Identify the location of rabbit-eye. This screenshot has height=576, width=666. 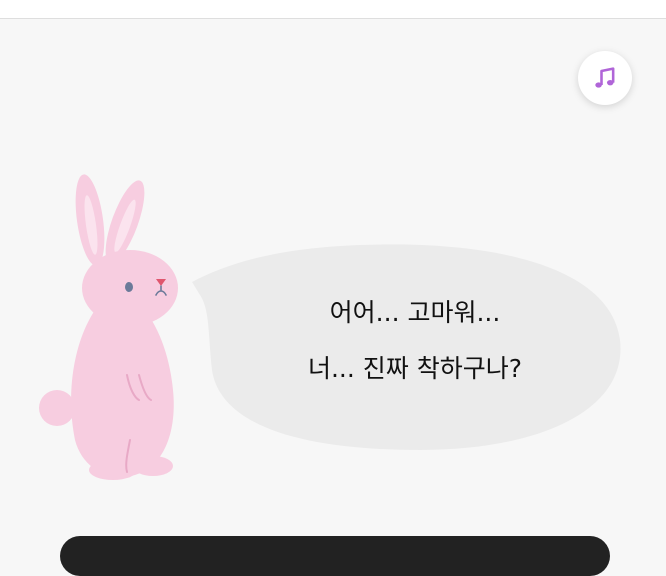
(129, 287).